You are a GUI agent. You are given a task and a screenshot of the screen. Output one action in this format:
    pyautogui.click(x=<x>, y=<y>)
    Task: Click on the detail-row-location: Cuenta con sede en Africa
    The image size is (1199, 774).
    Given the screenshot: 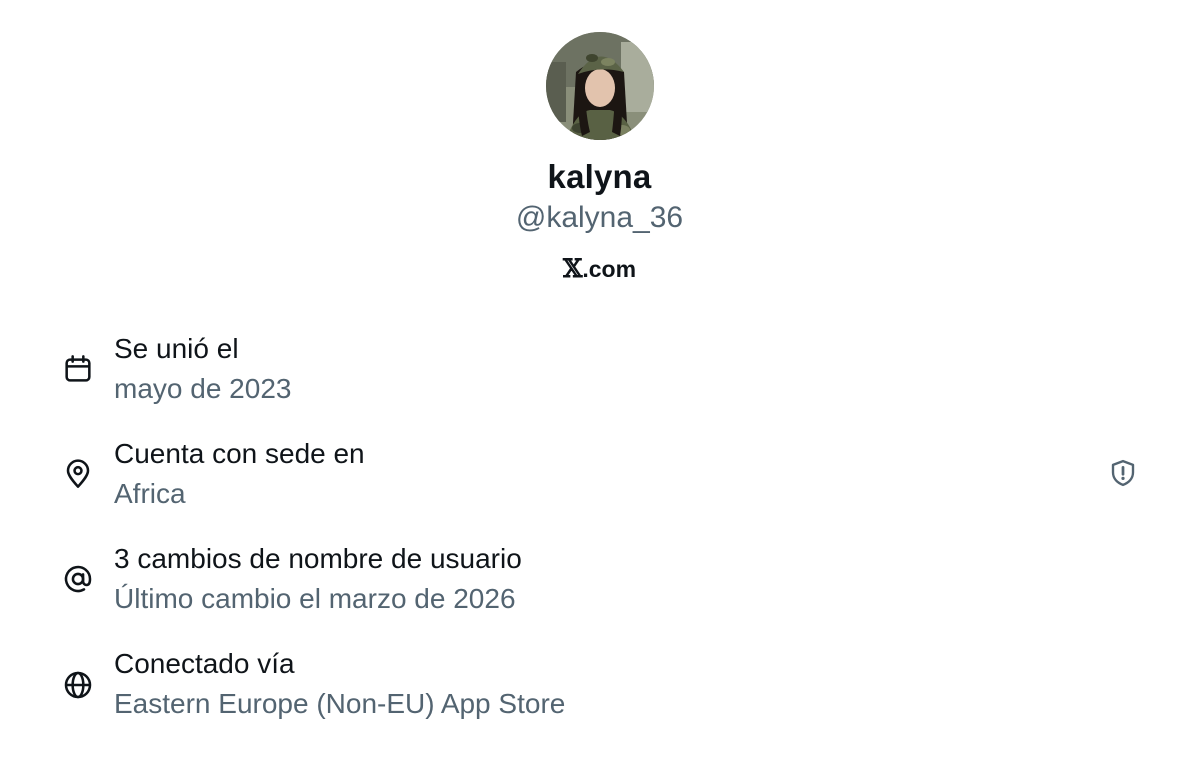 What is the action you would take?
    pyautogui.click(x=599, y=483)
    